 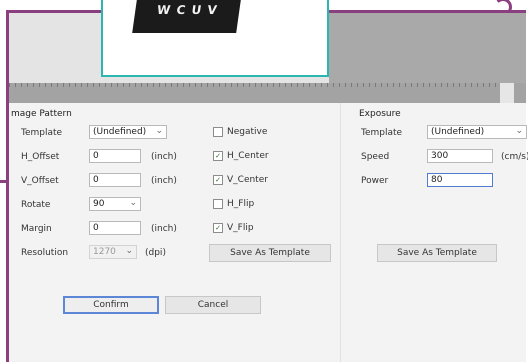 I want to click on template-label: Template, so click(x=42, y=133).